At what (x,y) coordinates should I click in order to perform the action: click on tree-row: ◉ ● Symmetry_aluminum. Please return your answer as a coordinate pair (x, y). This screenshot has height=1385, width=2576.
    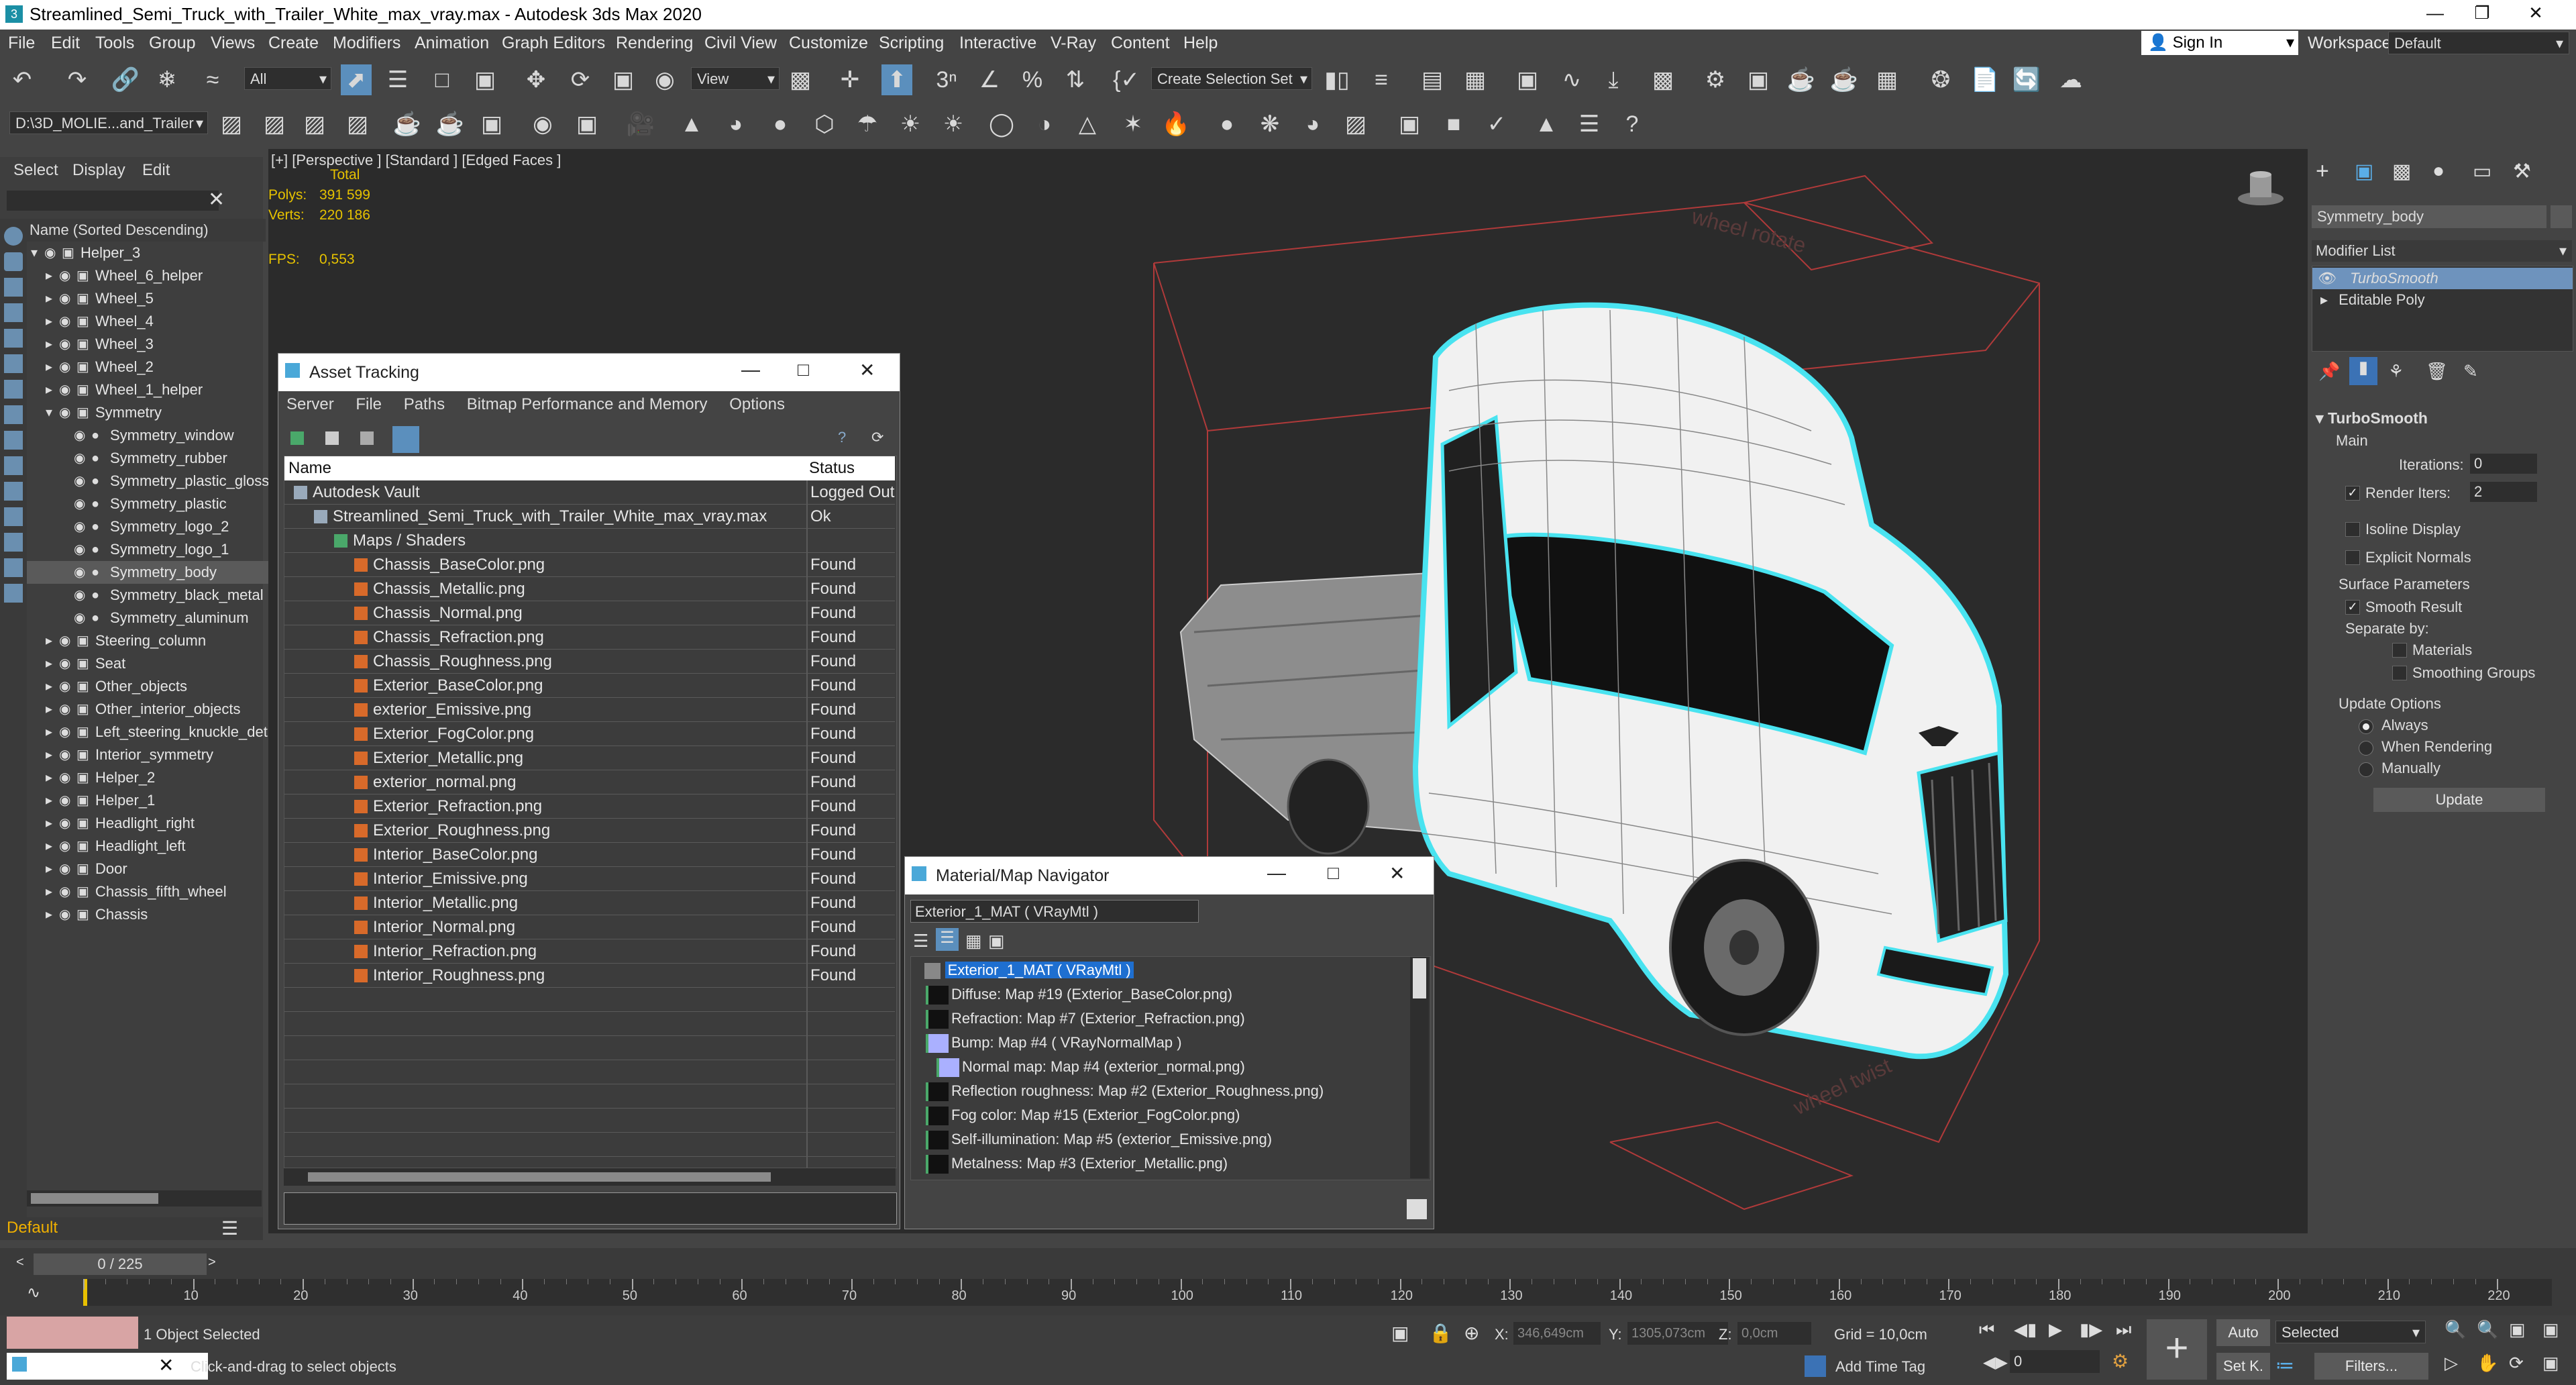
    Looking at the image, I should click on (157, 618).